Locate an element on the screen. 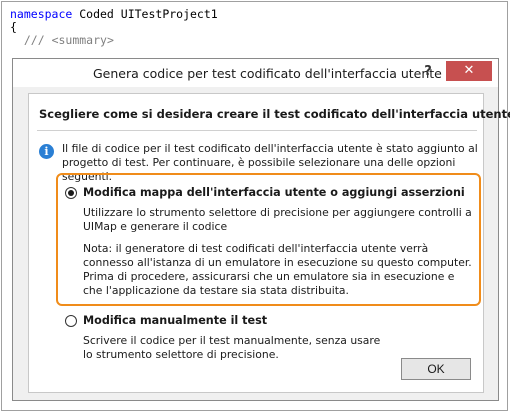 Image resolution: width=510 pixels, height=413 pixels. option1-radio is located at coordinates (71, 193).